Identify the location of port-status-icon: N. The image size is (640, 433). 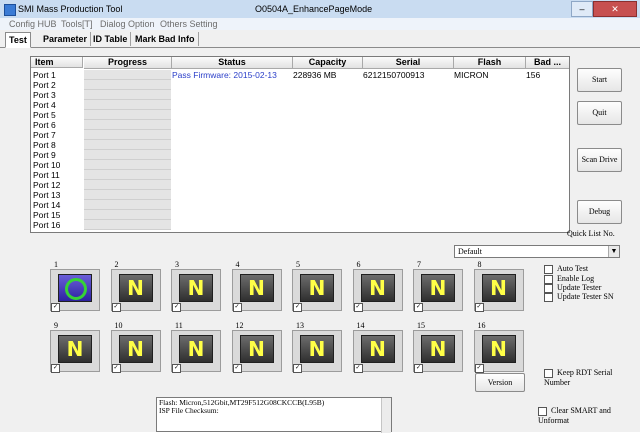
(498, 349).